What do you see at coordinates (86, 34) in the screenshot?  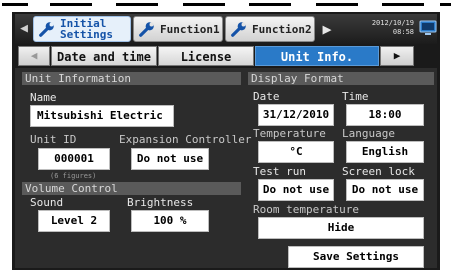 I see `tab-label-line2: Settings` at bounding box center [86, 34].